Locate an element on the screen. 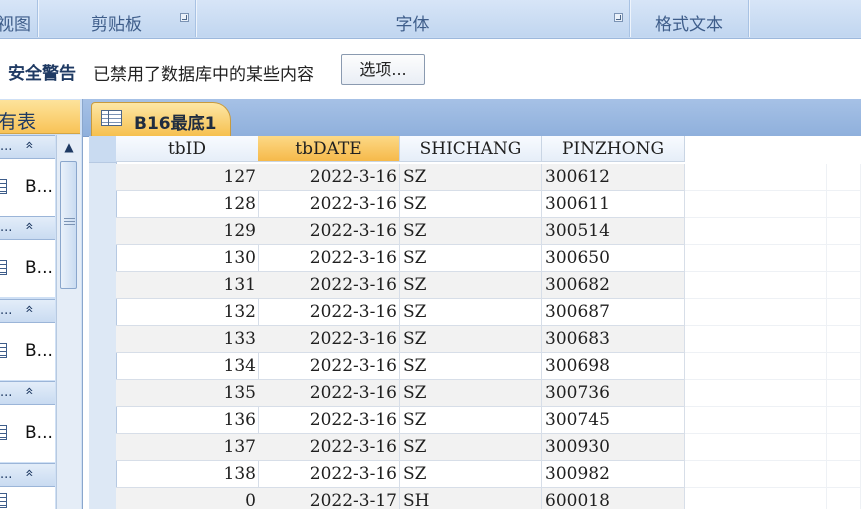  cell-pinzhong: 300612 is located at coordinates (613, 177).